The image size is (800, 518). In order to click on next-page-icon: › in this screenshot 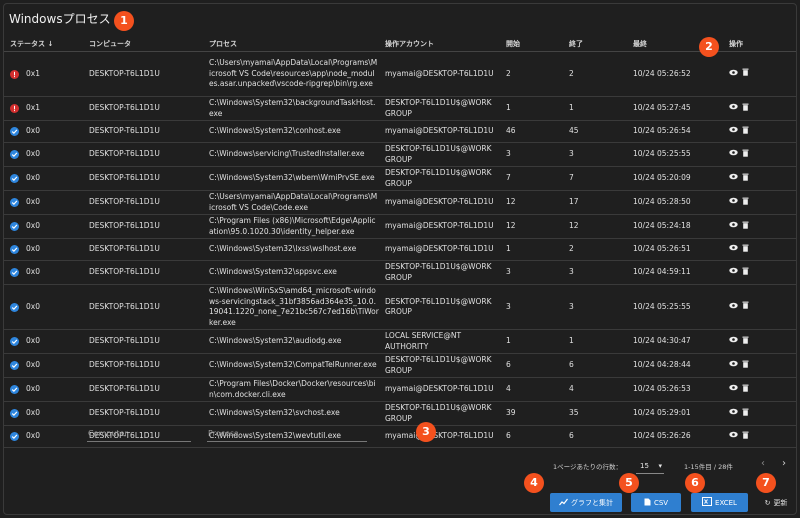, I will do `click(784, 463)`.